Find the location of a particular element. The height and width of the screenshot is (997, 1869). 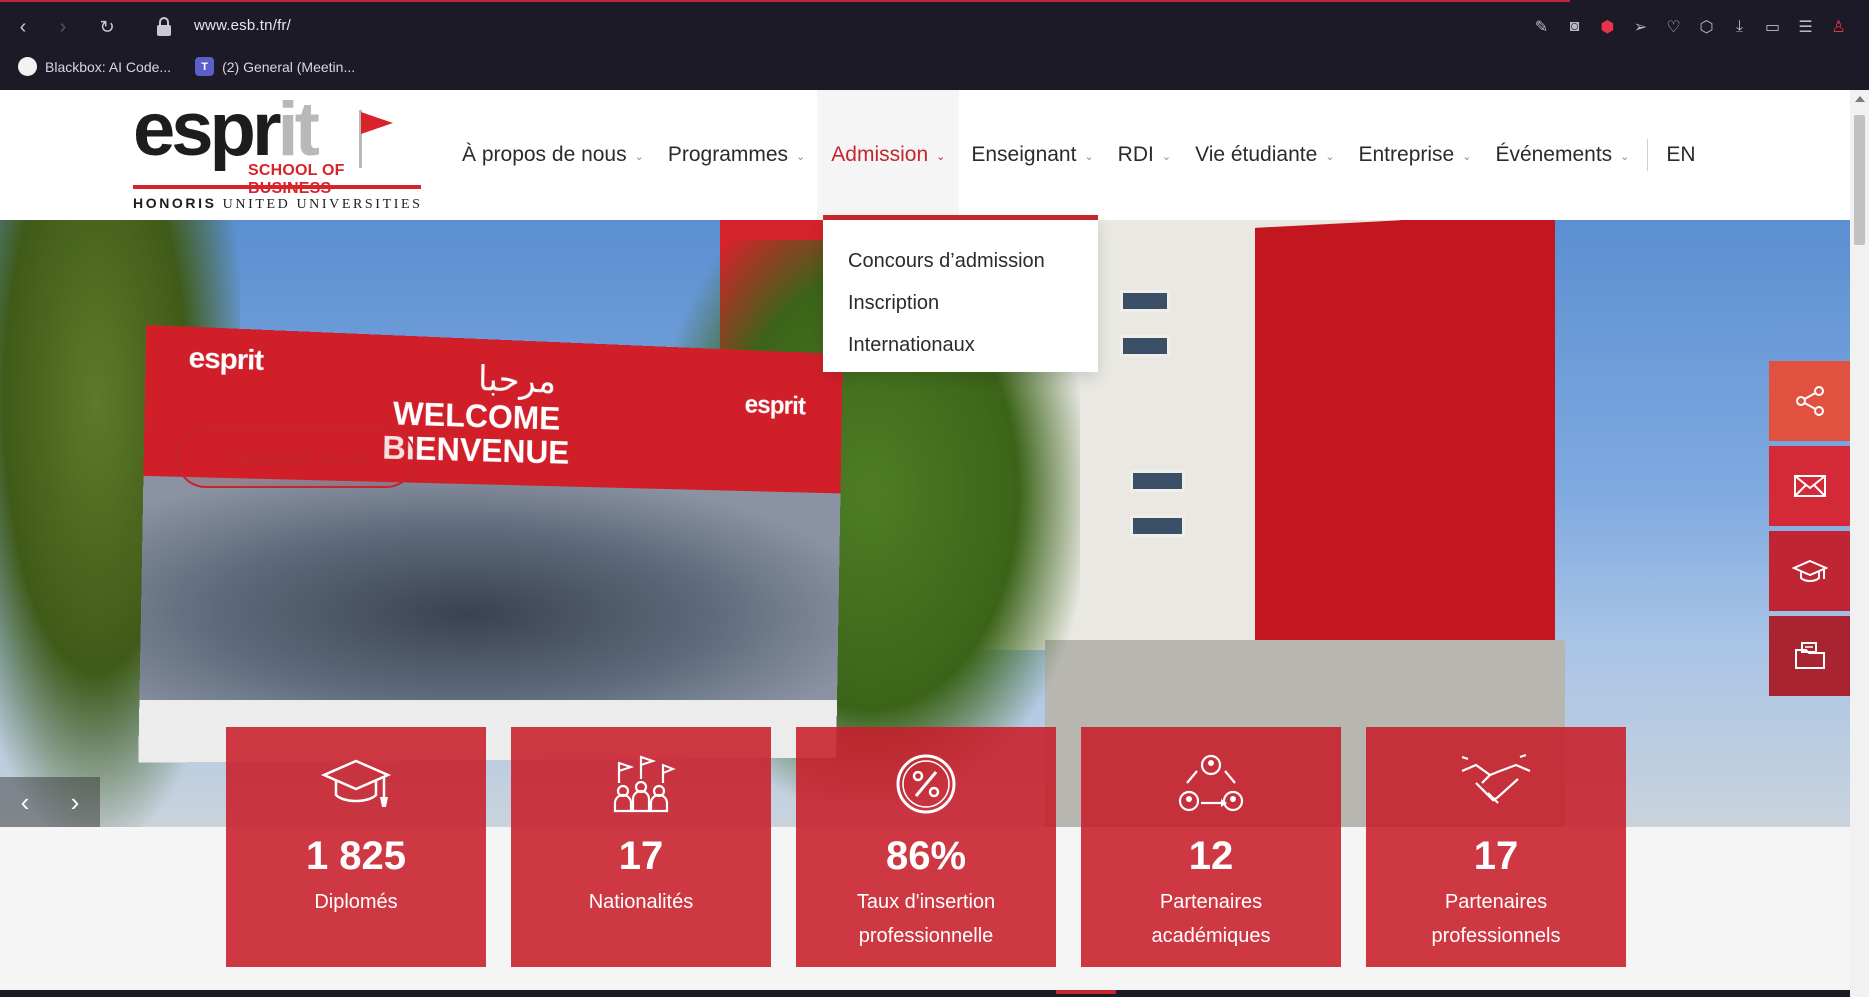

menu-item-rdi: RDI ⌄ is located at coordinates (1144, 155).